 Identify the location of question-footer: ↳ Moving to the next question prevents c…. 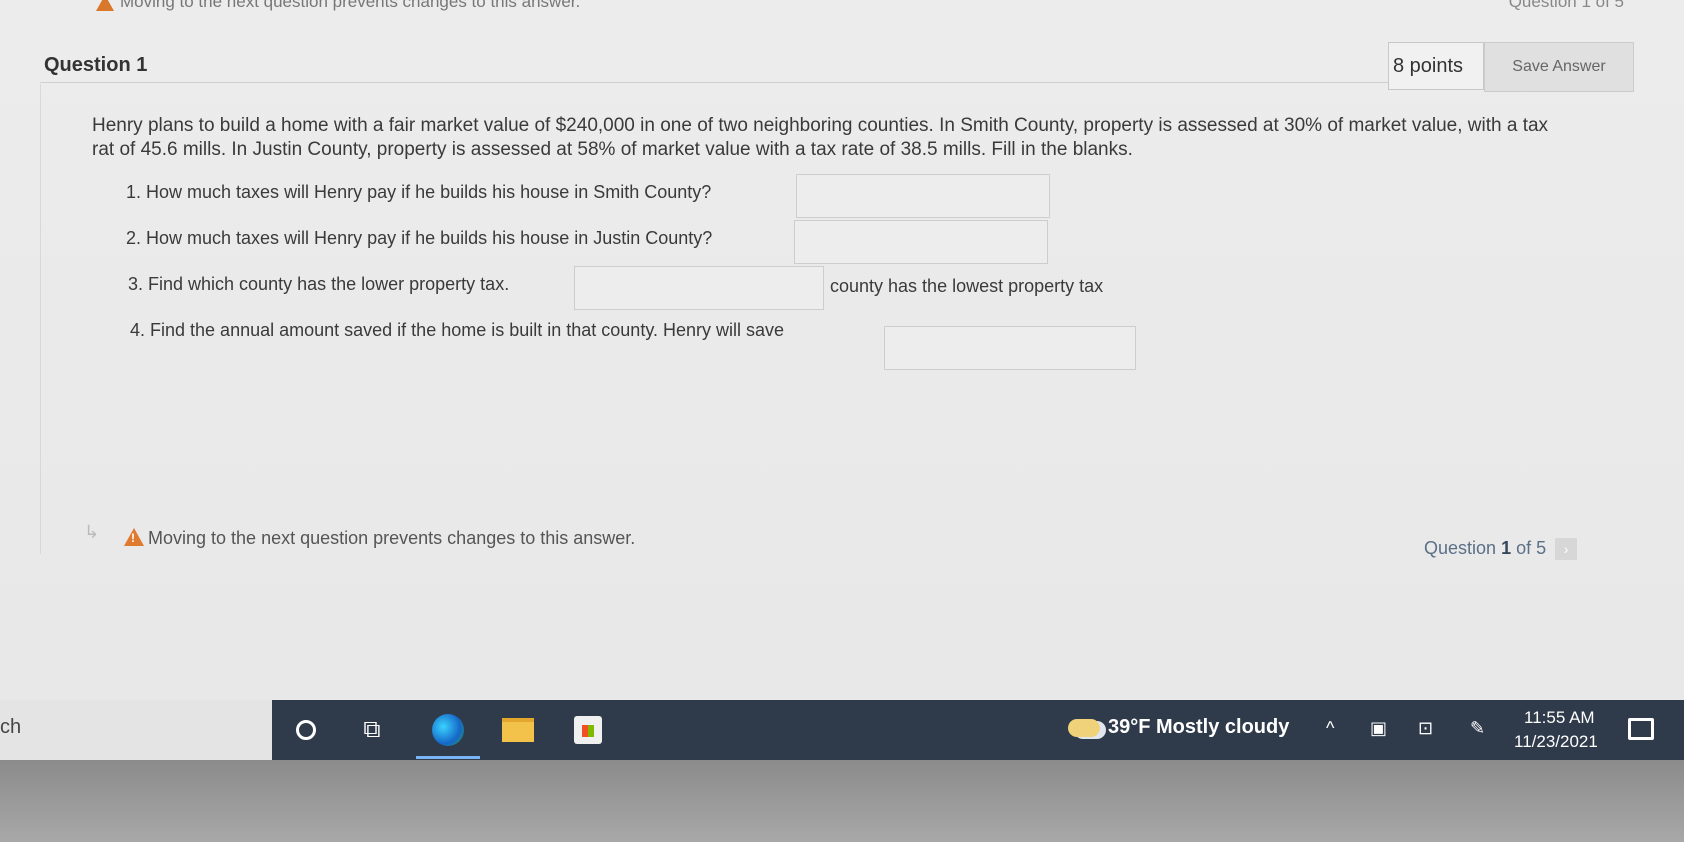
(837, 539).